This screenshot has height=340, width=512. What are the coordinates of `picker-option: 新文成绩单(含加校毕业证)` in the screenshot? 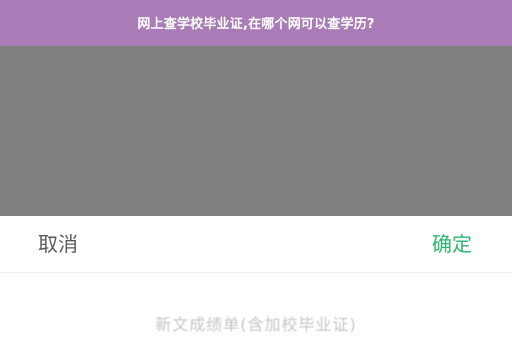 It's located at (256, 323).